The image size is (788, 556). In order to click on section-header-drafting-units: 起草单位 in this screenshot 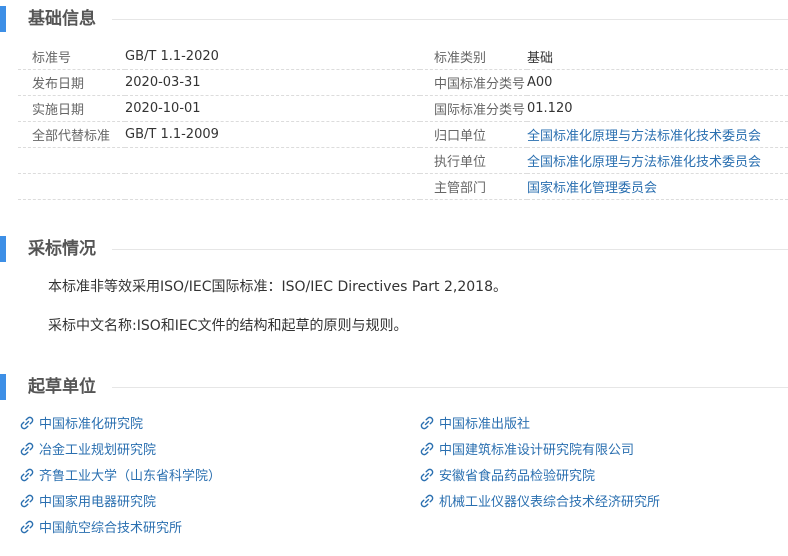, I will do `click(394, 387)`.